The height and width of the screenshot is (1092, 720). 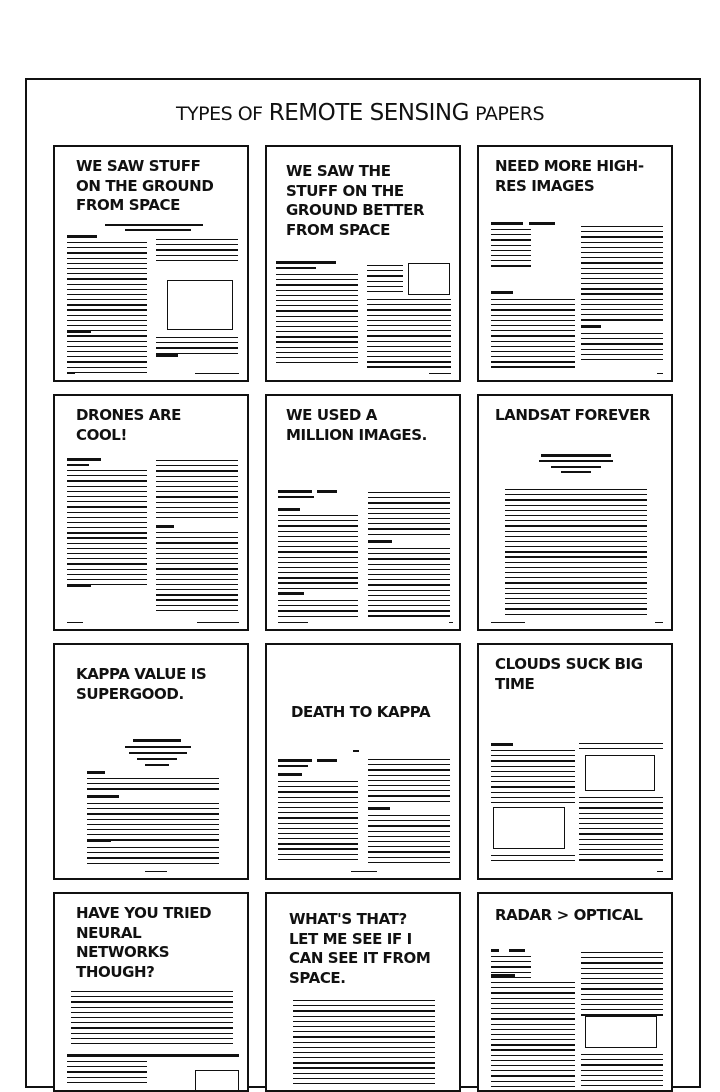 What do you see at coordinates (141, 684) in the screenshot?
I see `paper-headline: KAPPA VALUE IS SUPERGOOD.` at bounding box center [141, 684].